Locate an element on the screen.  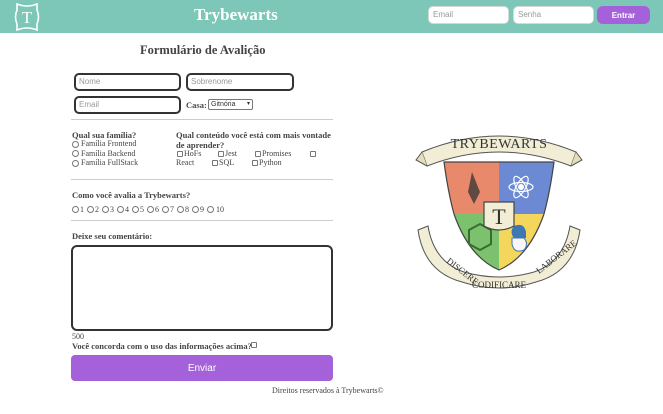
submit-button: Enviar is located at coordinates (202, 368).